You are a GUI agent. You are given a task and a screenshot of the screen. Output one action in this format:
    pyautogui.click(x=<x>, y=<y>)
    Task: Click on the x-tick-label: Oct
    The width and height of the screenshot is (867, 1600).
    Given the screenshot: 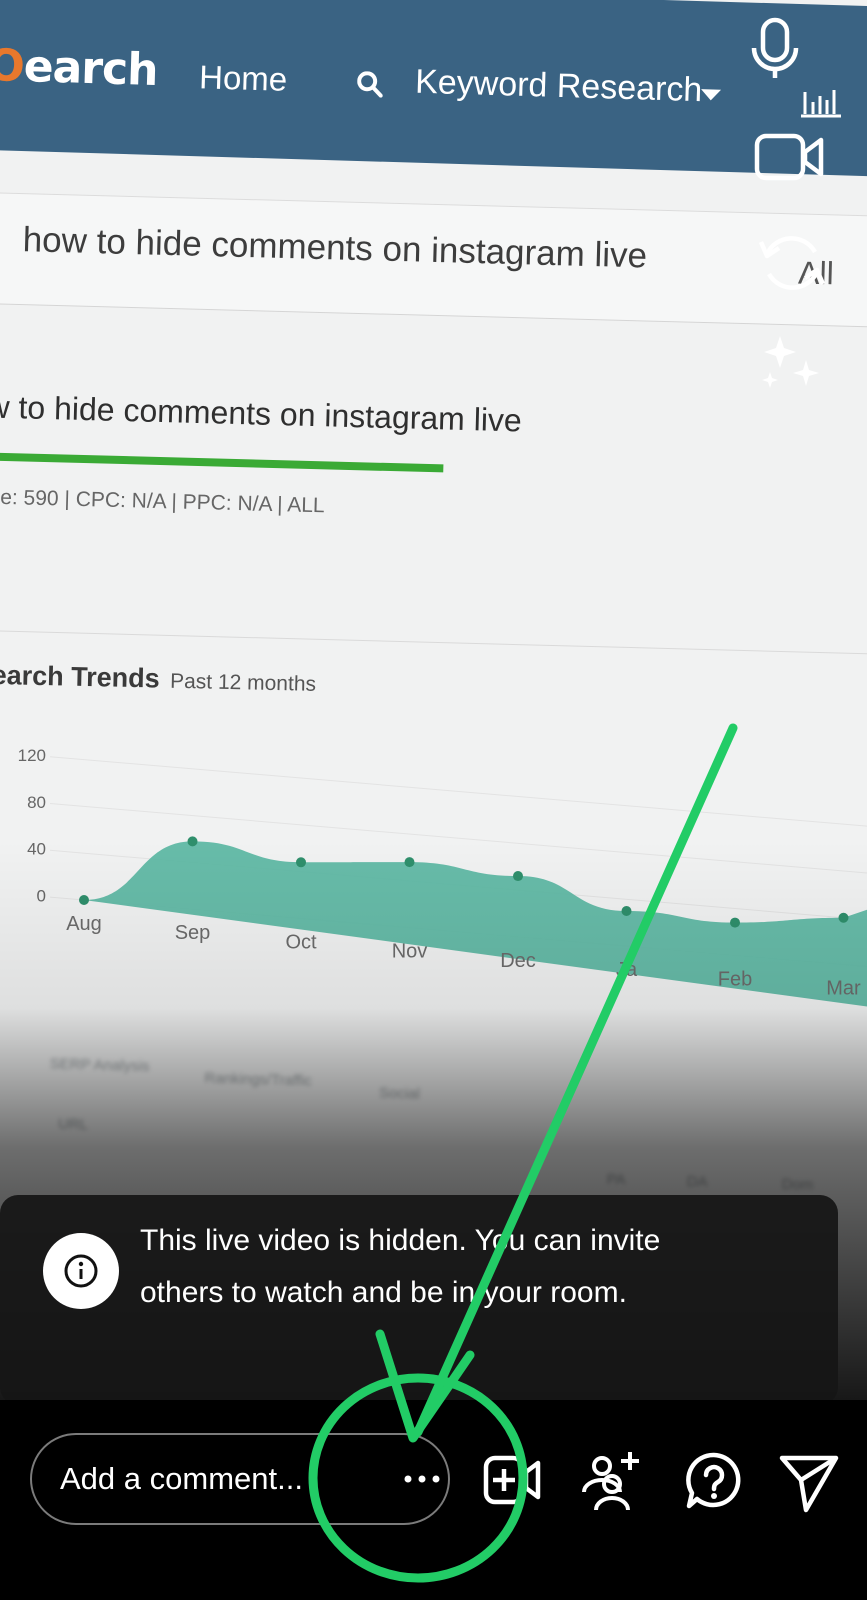 What is the action you would take?
    pyautogui.click(x=301, y=942)
    